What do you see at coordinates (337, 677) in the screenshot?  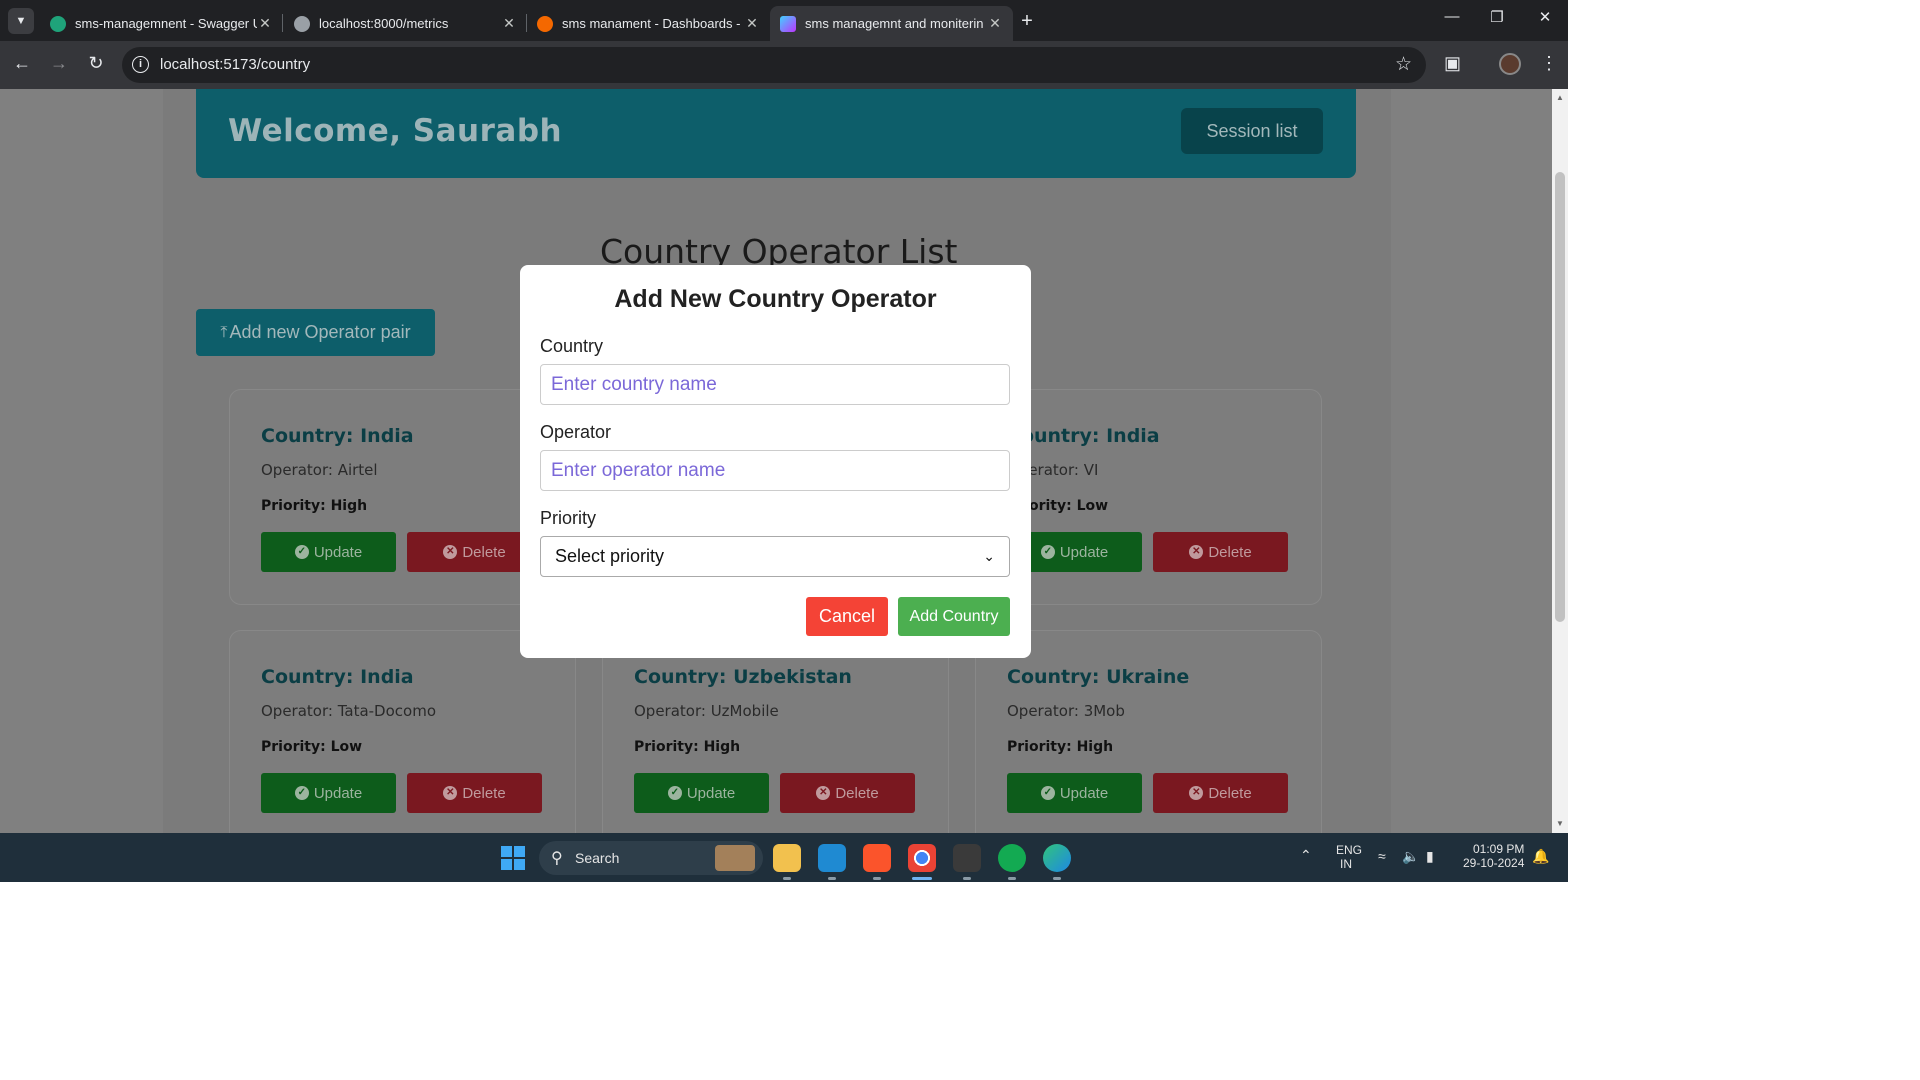 I see `card-country: Country: India` at bounding box center [337, 677].